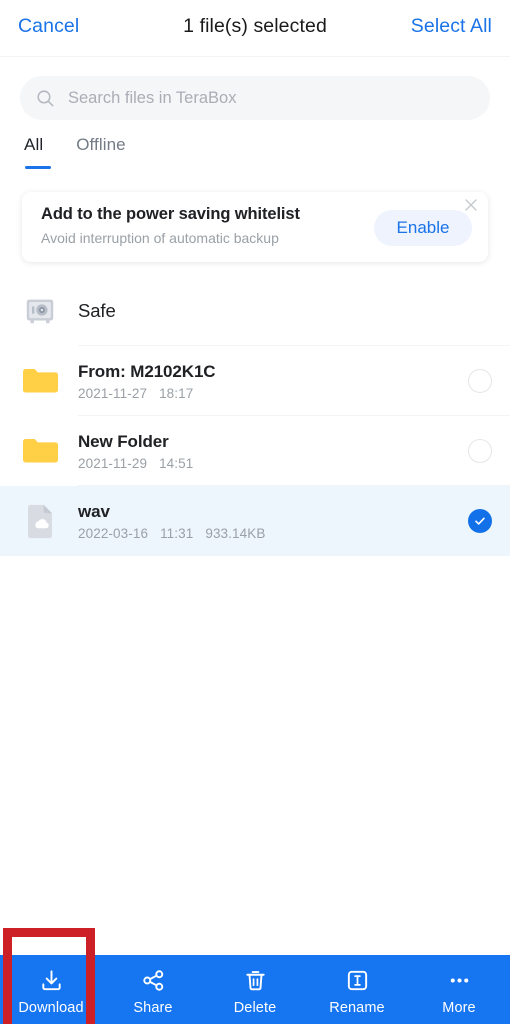 This screenshot has width=510, height=1024. I want to click on search-icon, so click(45, 98).